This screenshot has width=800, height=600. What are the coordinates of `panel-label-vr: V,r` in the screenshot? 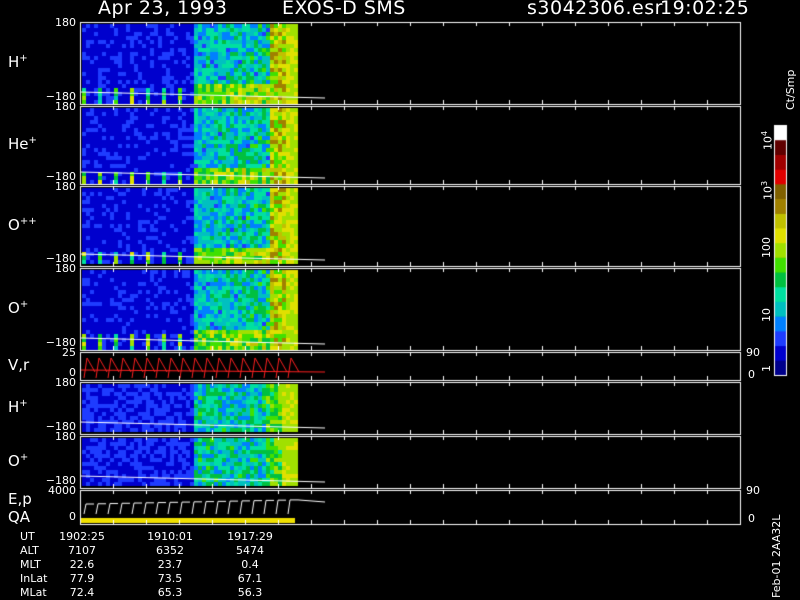 It's located at (19, 365).